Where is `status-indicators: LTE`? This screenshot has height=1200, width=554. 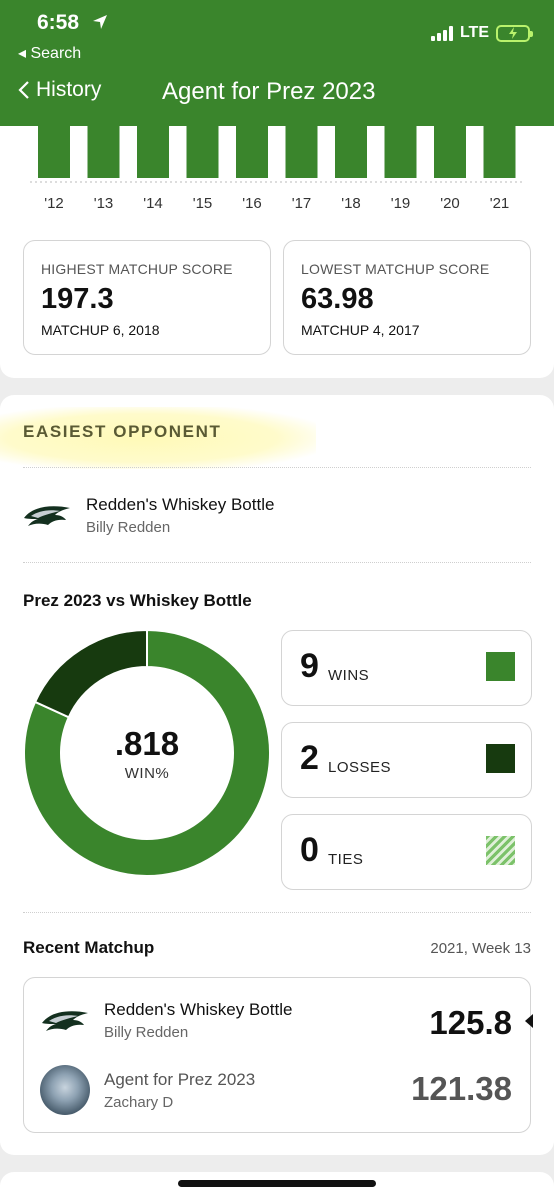
status-indicators: LTE is located at coordinates (481, 33).